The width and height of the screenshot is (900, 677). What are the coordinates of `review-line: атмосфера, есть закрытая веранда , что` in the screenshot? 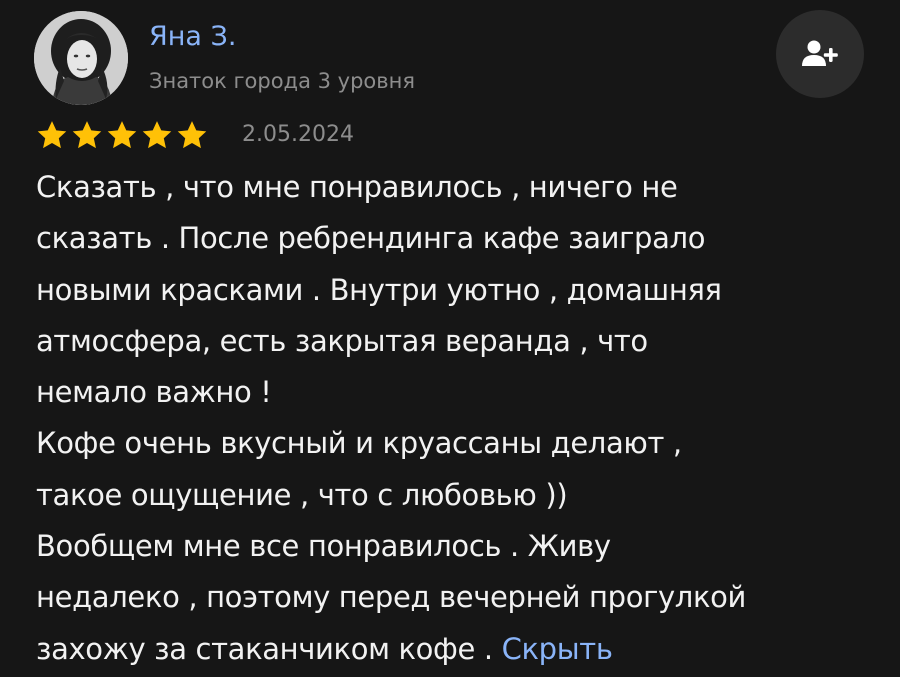 It's located at (342, 340).